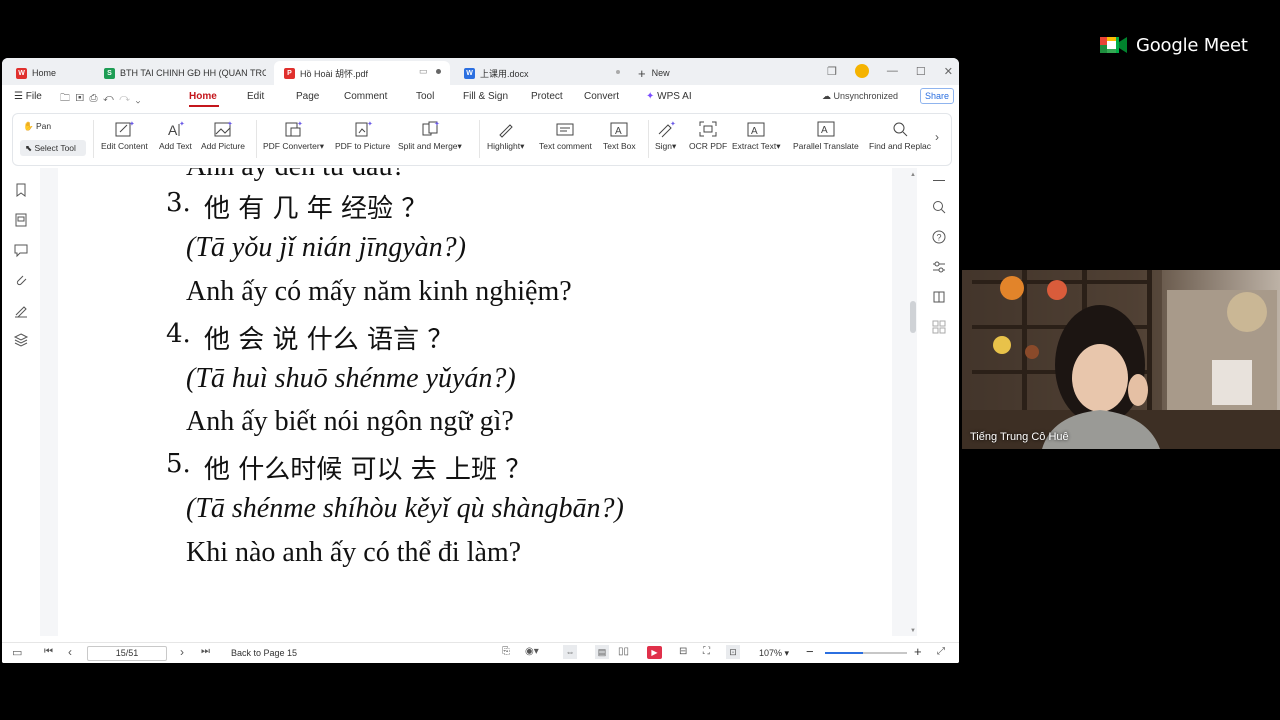 Image resolution: width=1280 pixels, height=720 pixels. I want to click on tab-spreadsheet: S BTH TAI CHINH GĐ HH (QUAN TRON, so click(182, 73).